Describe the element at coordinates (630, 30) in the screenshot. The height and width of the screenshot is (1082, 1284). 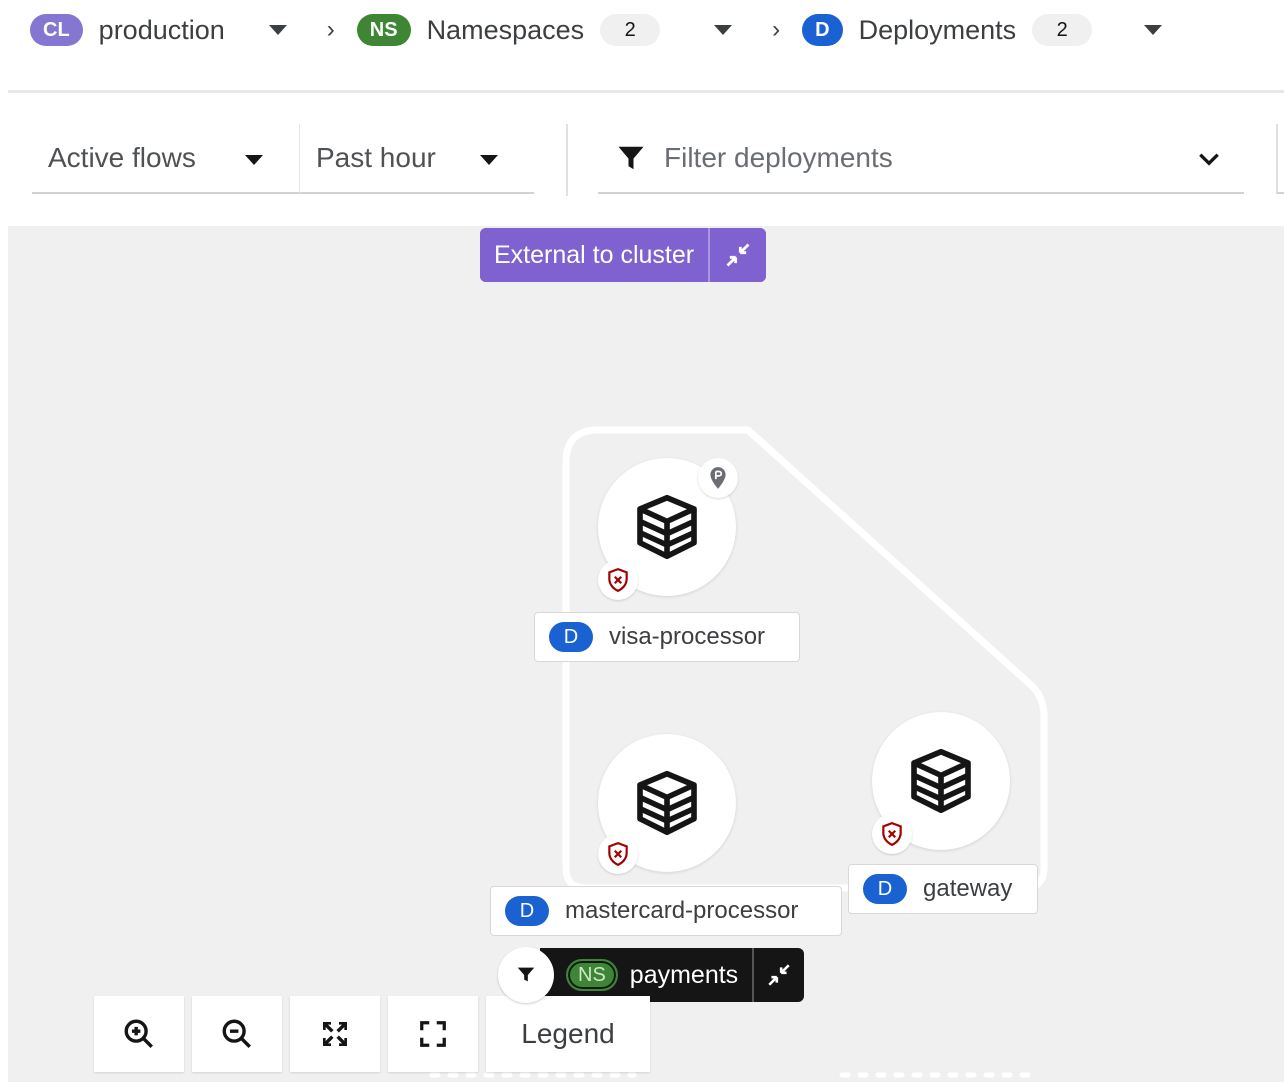
I see `namespaces-count: 2` at that location.